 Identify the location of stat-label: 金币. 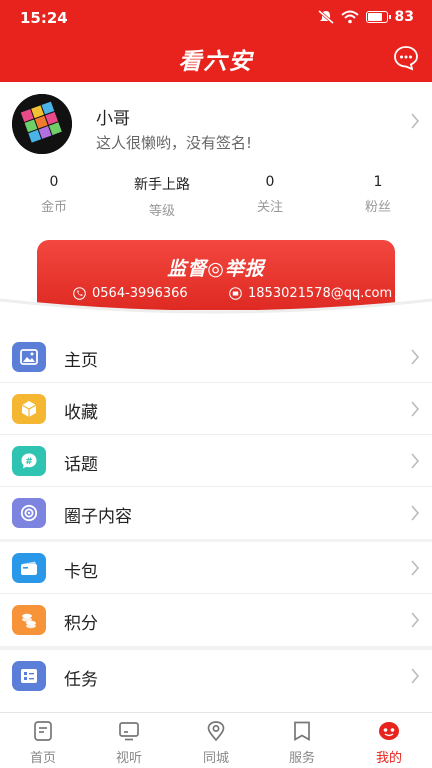
(53, 207).